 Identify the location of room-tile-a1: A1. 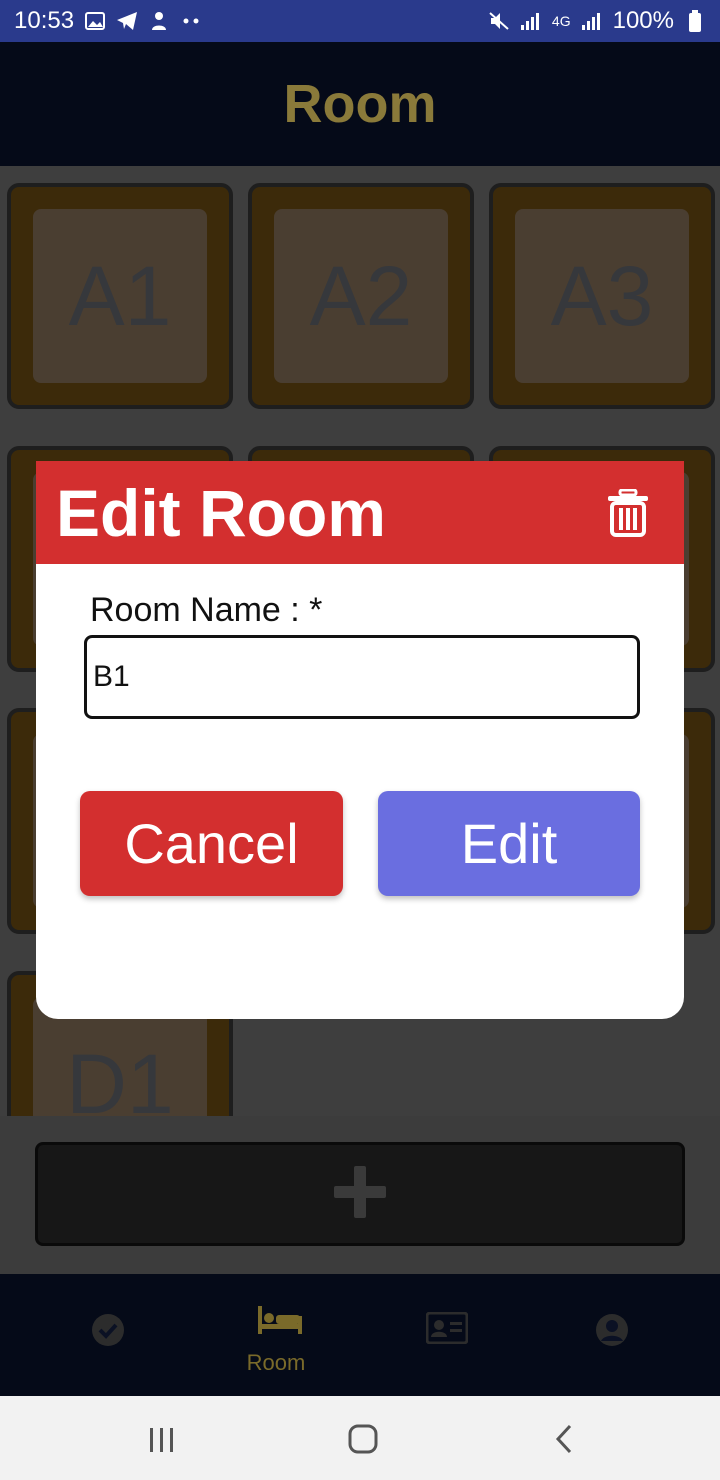
(120, 296).